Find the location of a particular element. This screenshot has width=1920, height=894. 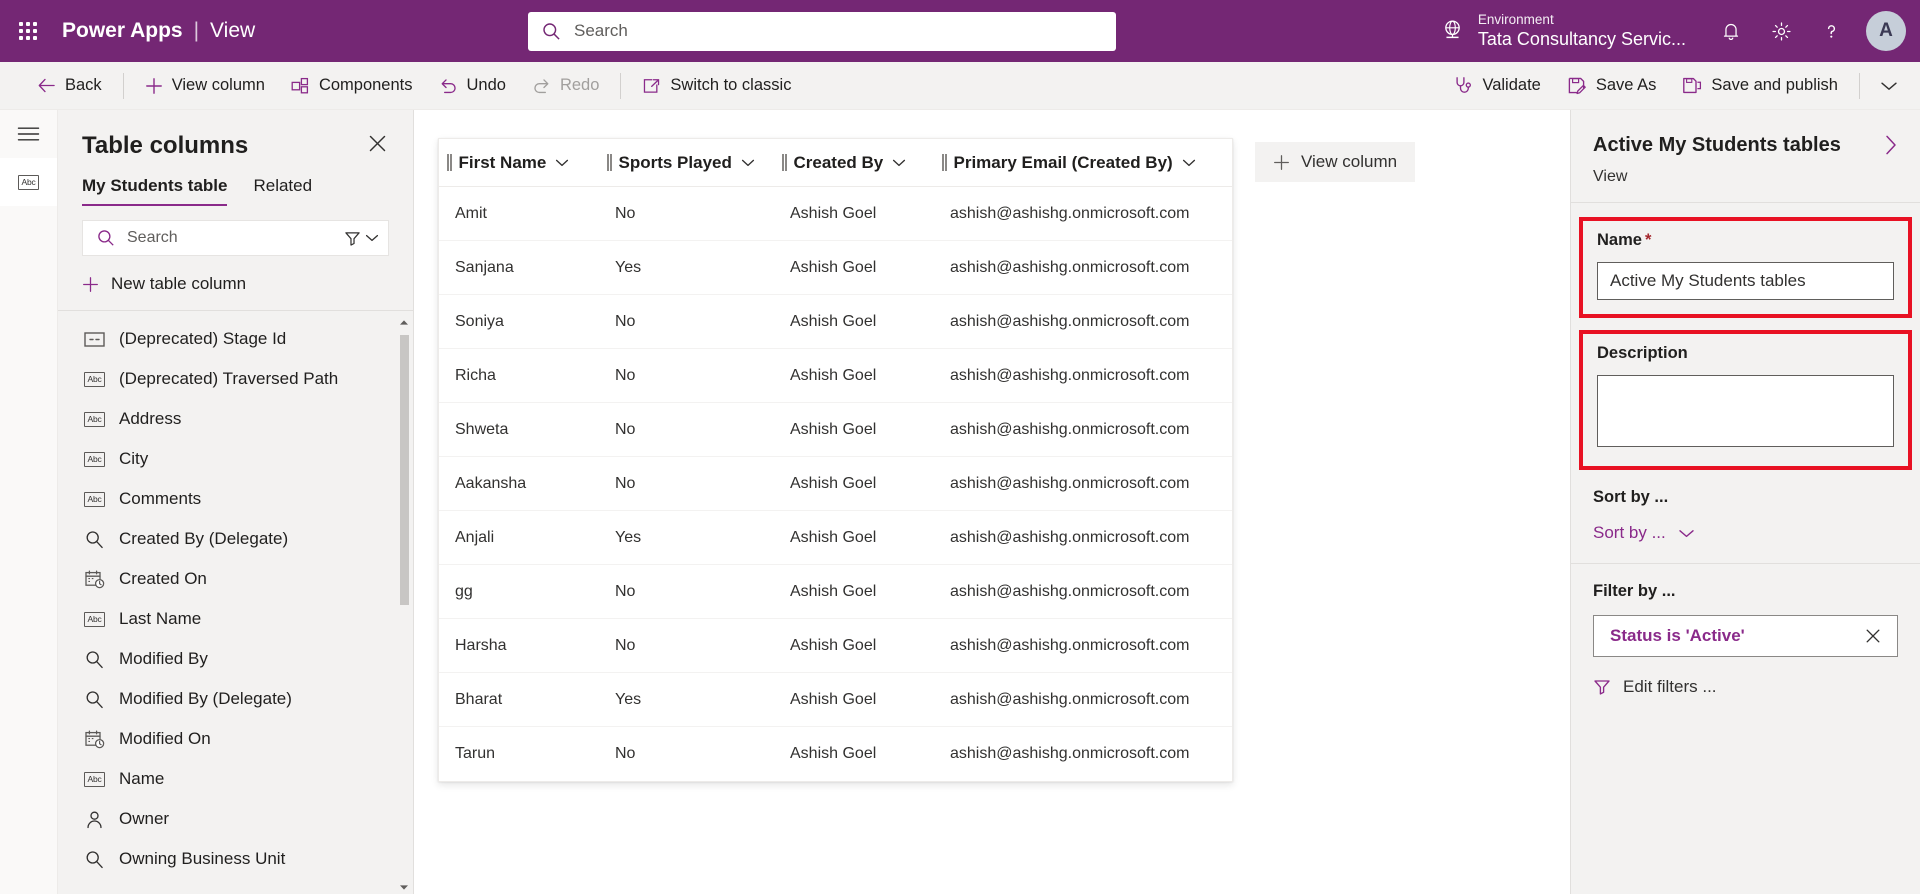

column-list-item: Created On is located at coordinates (235, 579).